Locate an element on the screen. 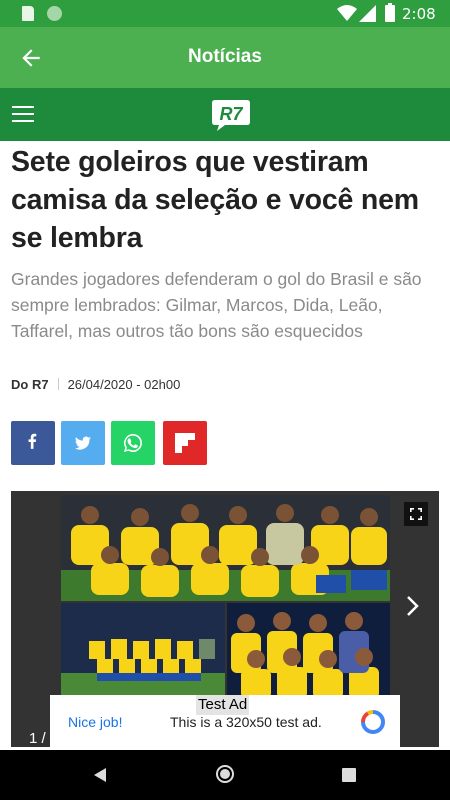 The height and width of the screenshot is (800, 450). team-photo-top is located at coordinates (225, 548).